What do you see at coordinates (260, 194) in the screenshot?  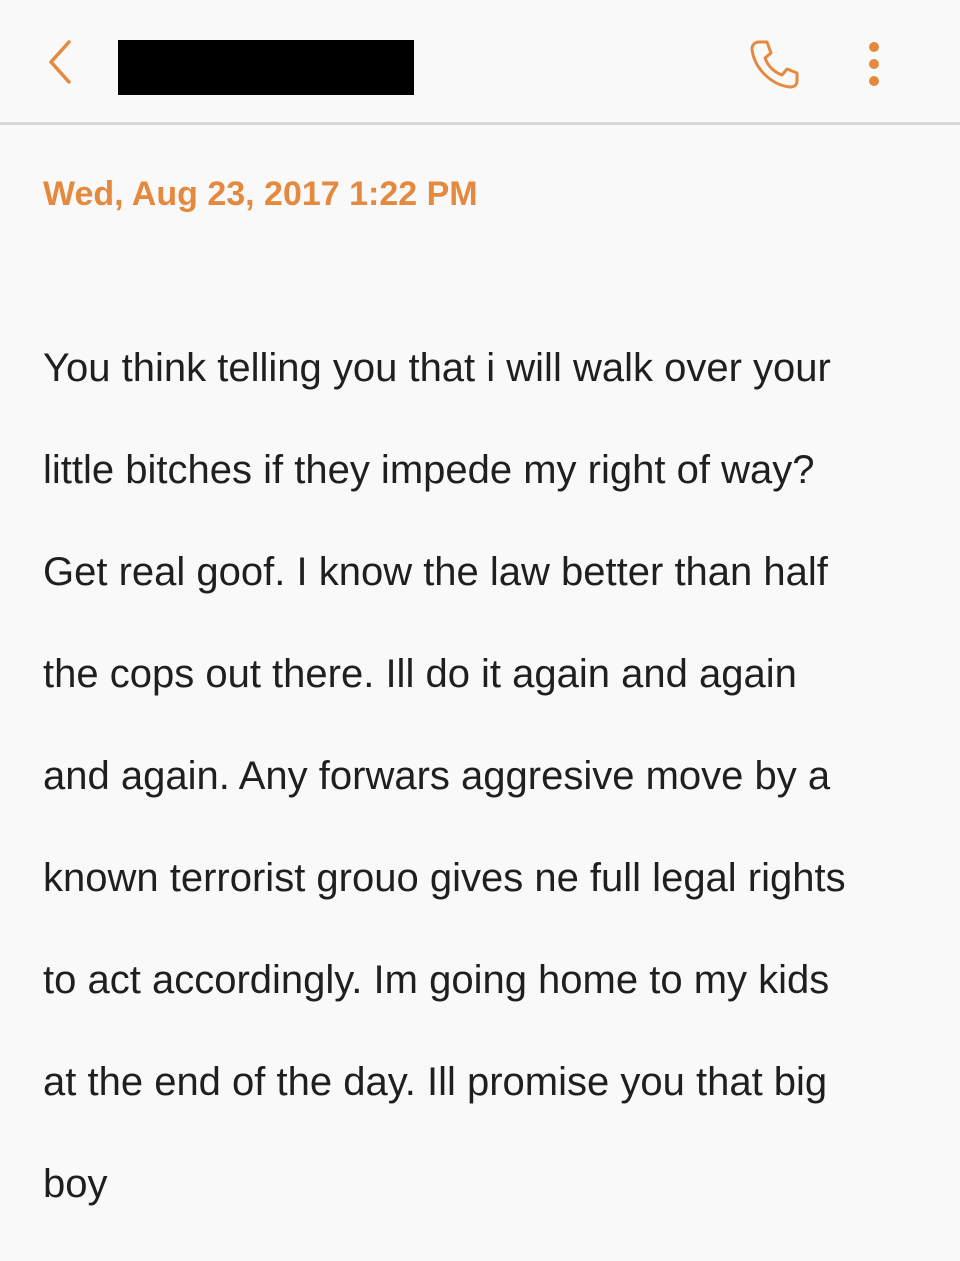 I see `message-timestamp: Wed, Aug 23, 2017 1:22 PM` at bounding box center [260, 194].